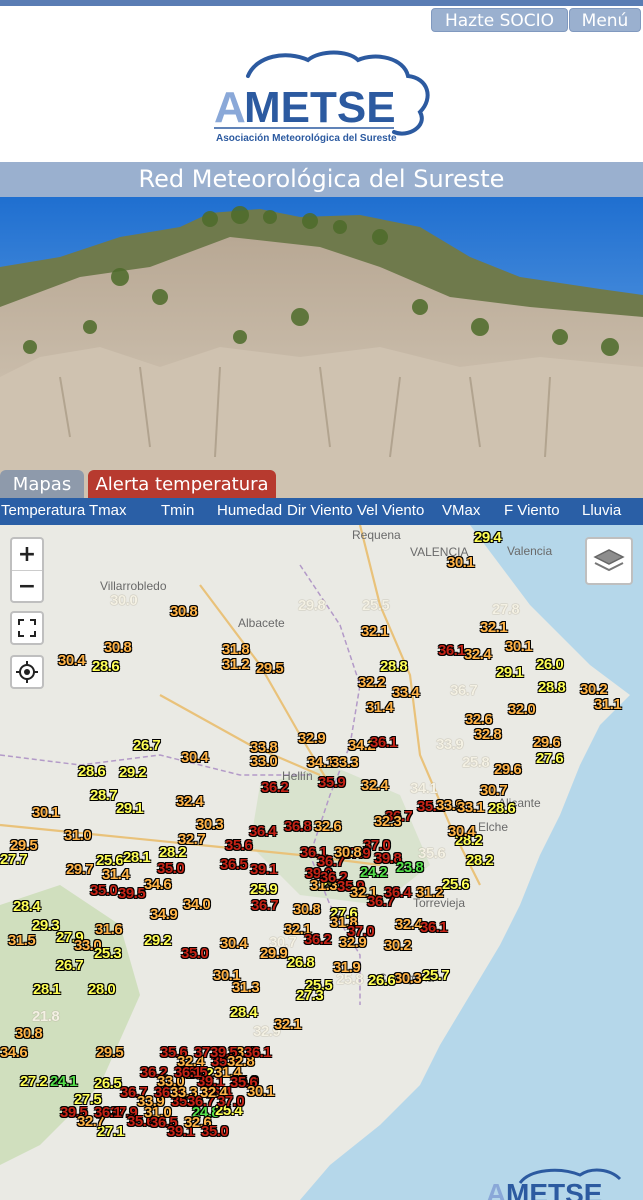 The image size is (643, 1200). I want to click on station-reading: 36.7, so click(265, 906).